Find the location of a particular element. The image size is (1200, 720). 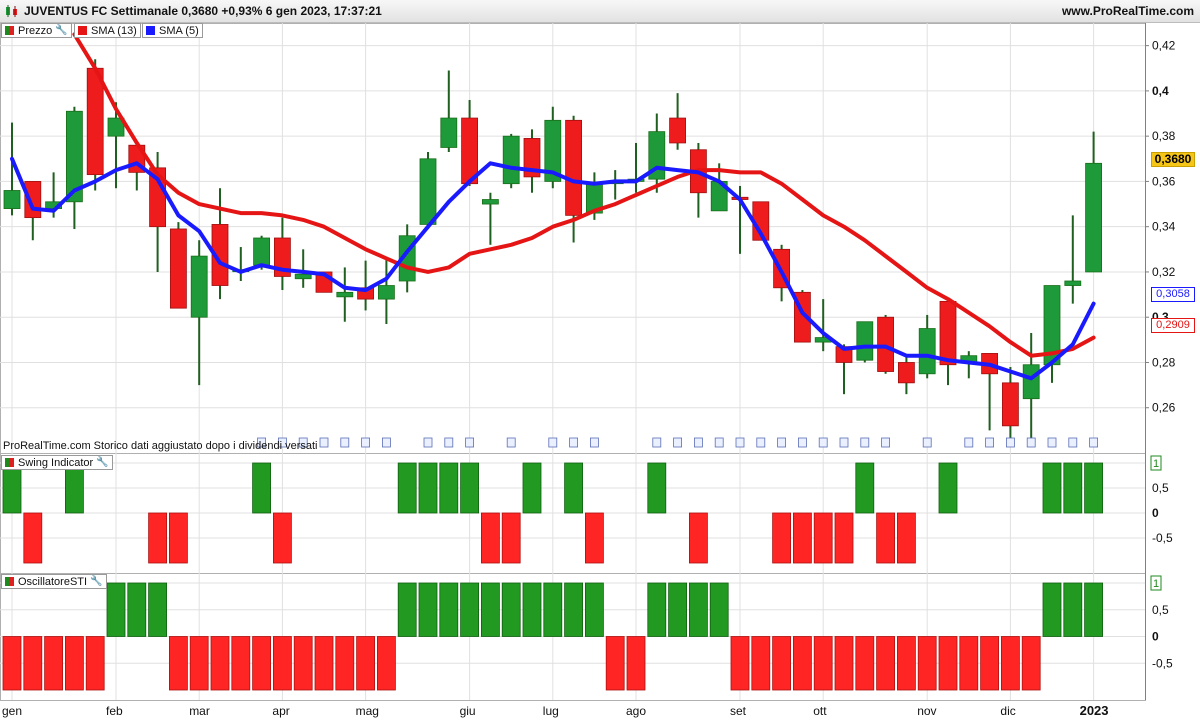

swing-swatch is located at coordinates (9, 462).